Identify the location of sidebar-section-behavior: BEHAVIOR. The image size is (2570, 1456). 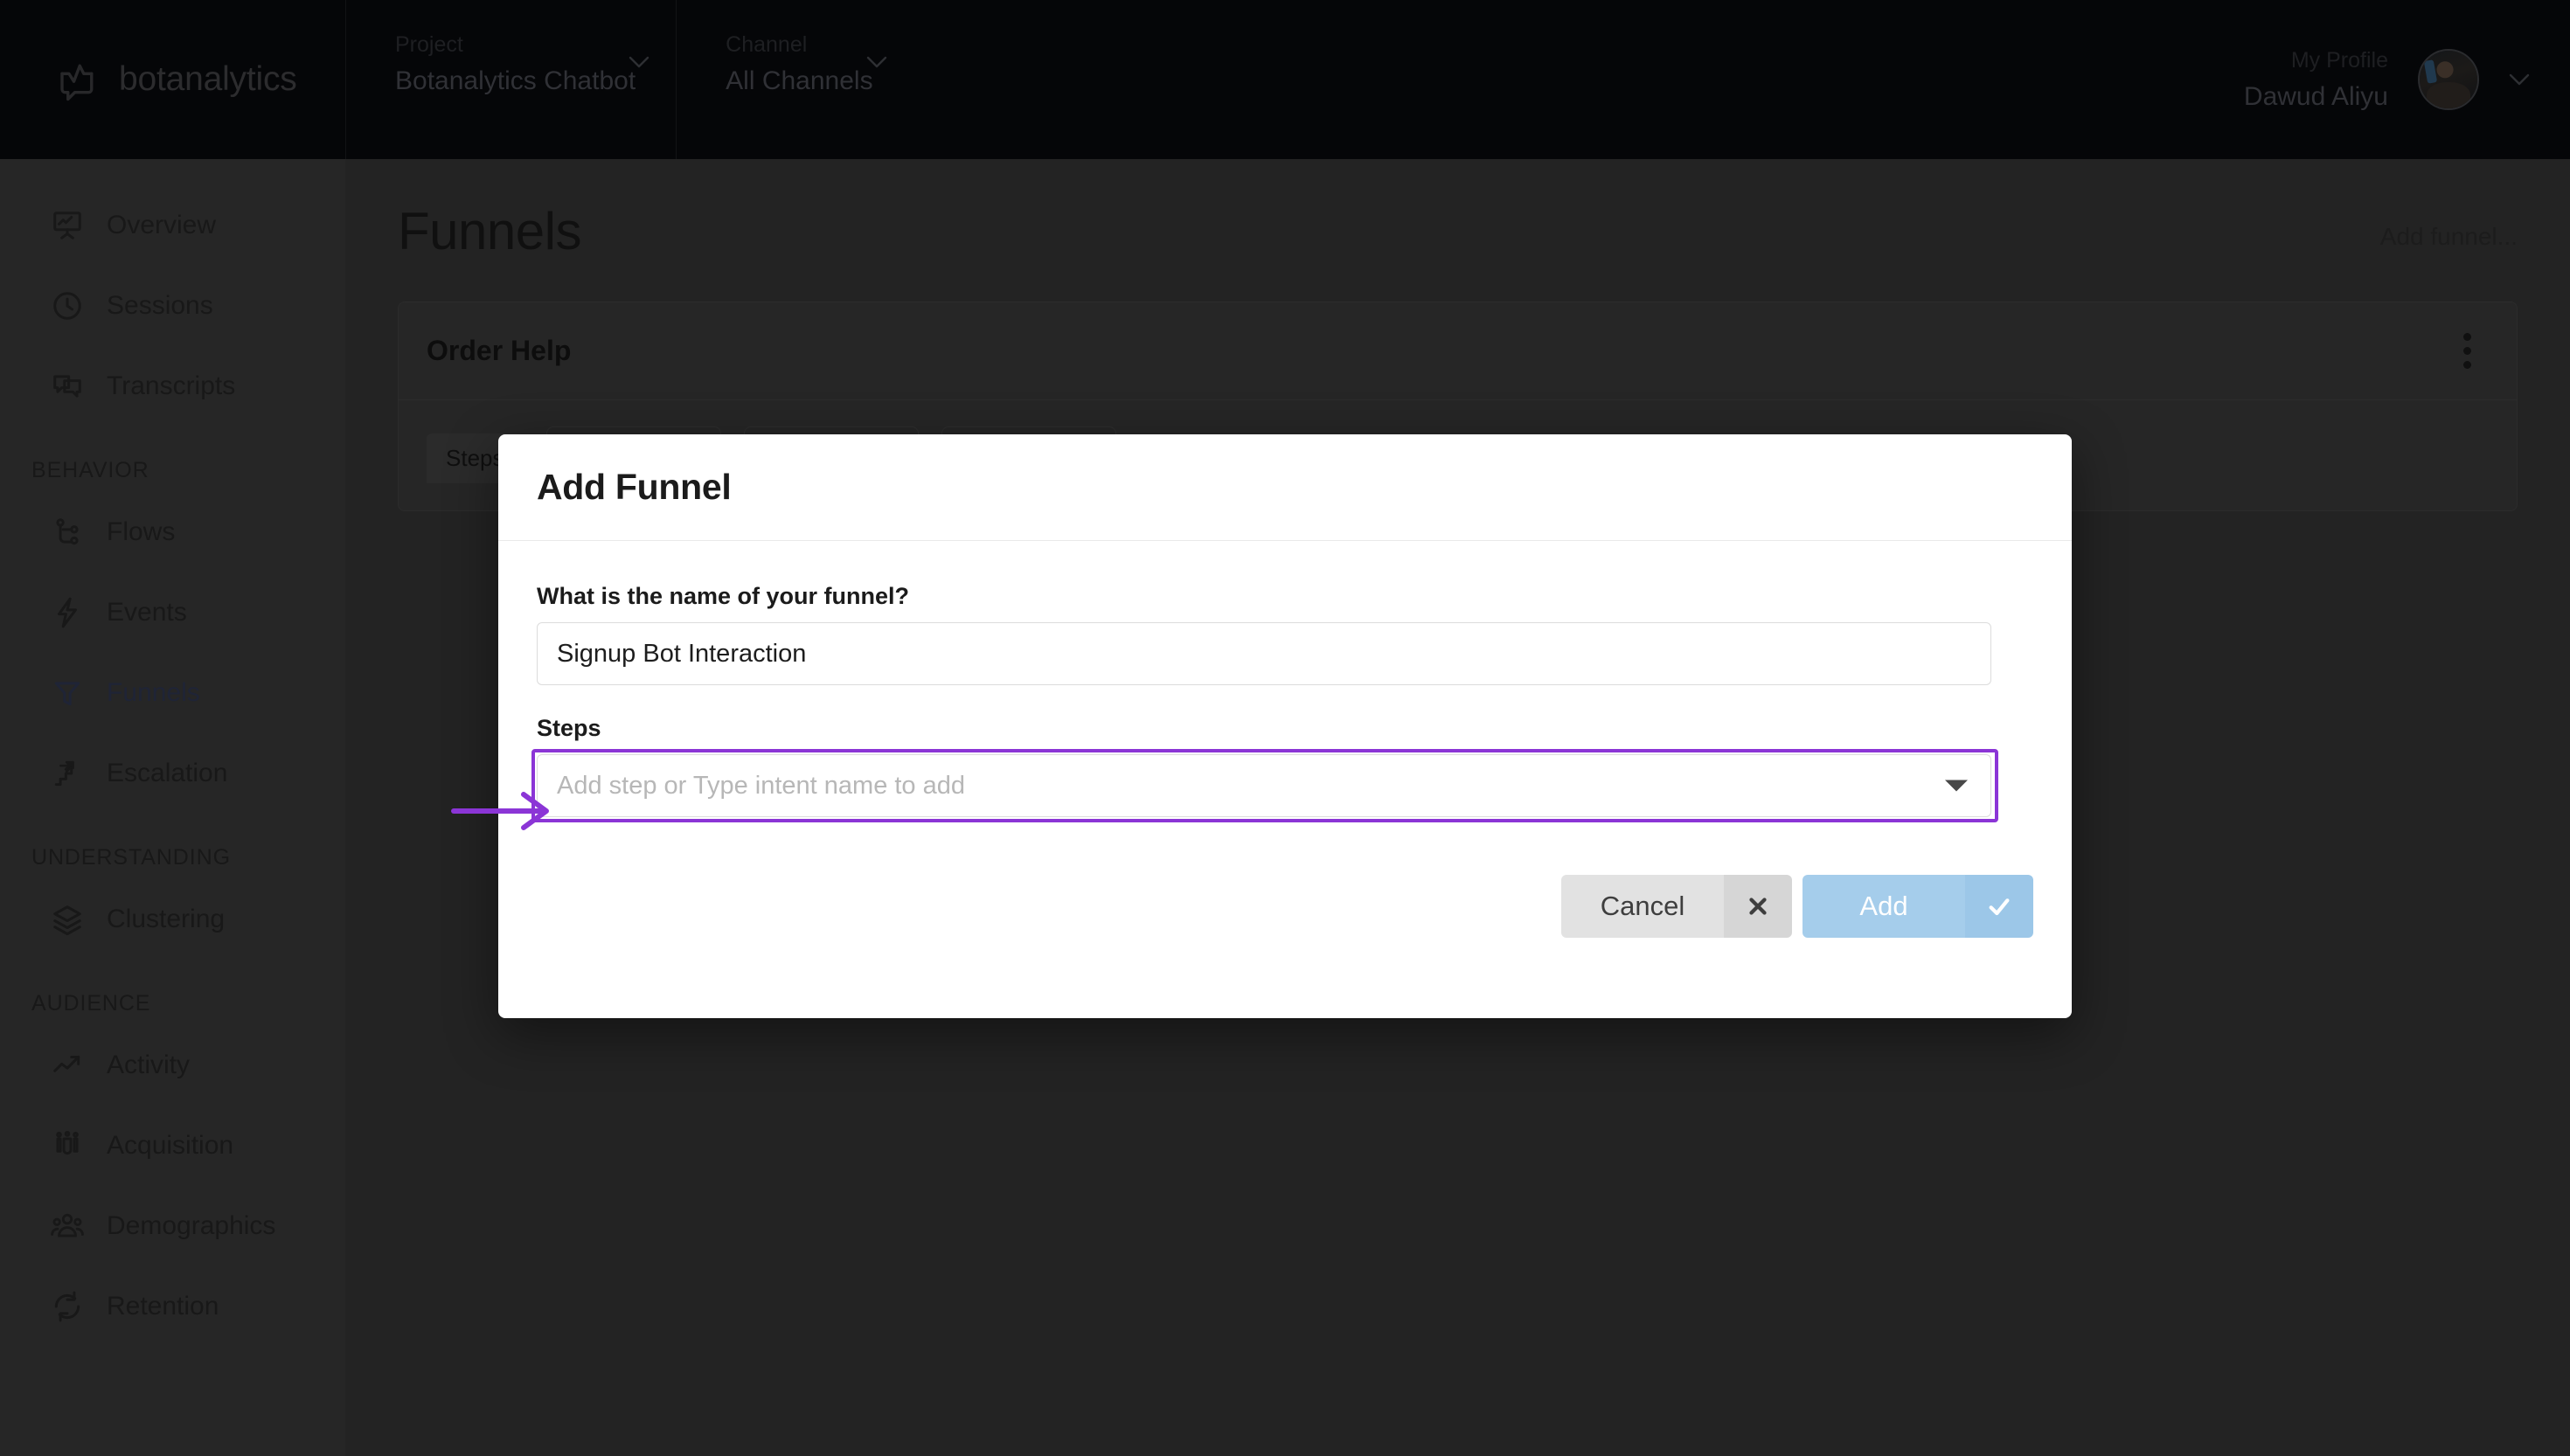
(90, 470).